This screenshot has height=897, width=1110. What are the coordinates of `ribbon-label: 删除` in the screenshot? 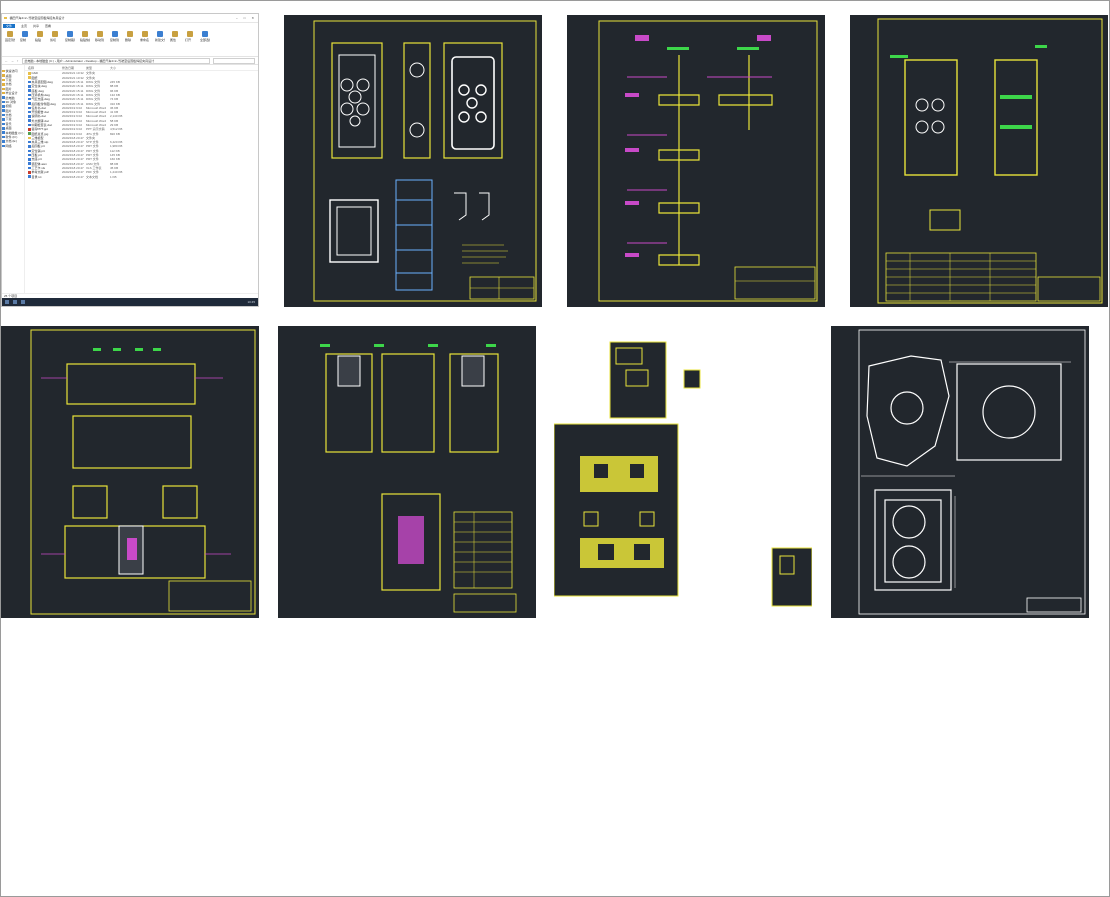 It's located at (128, 40).